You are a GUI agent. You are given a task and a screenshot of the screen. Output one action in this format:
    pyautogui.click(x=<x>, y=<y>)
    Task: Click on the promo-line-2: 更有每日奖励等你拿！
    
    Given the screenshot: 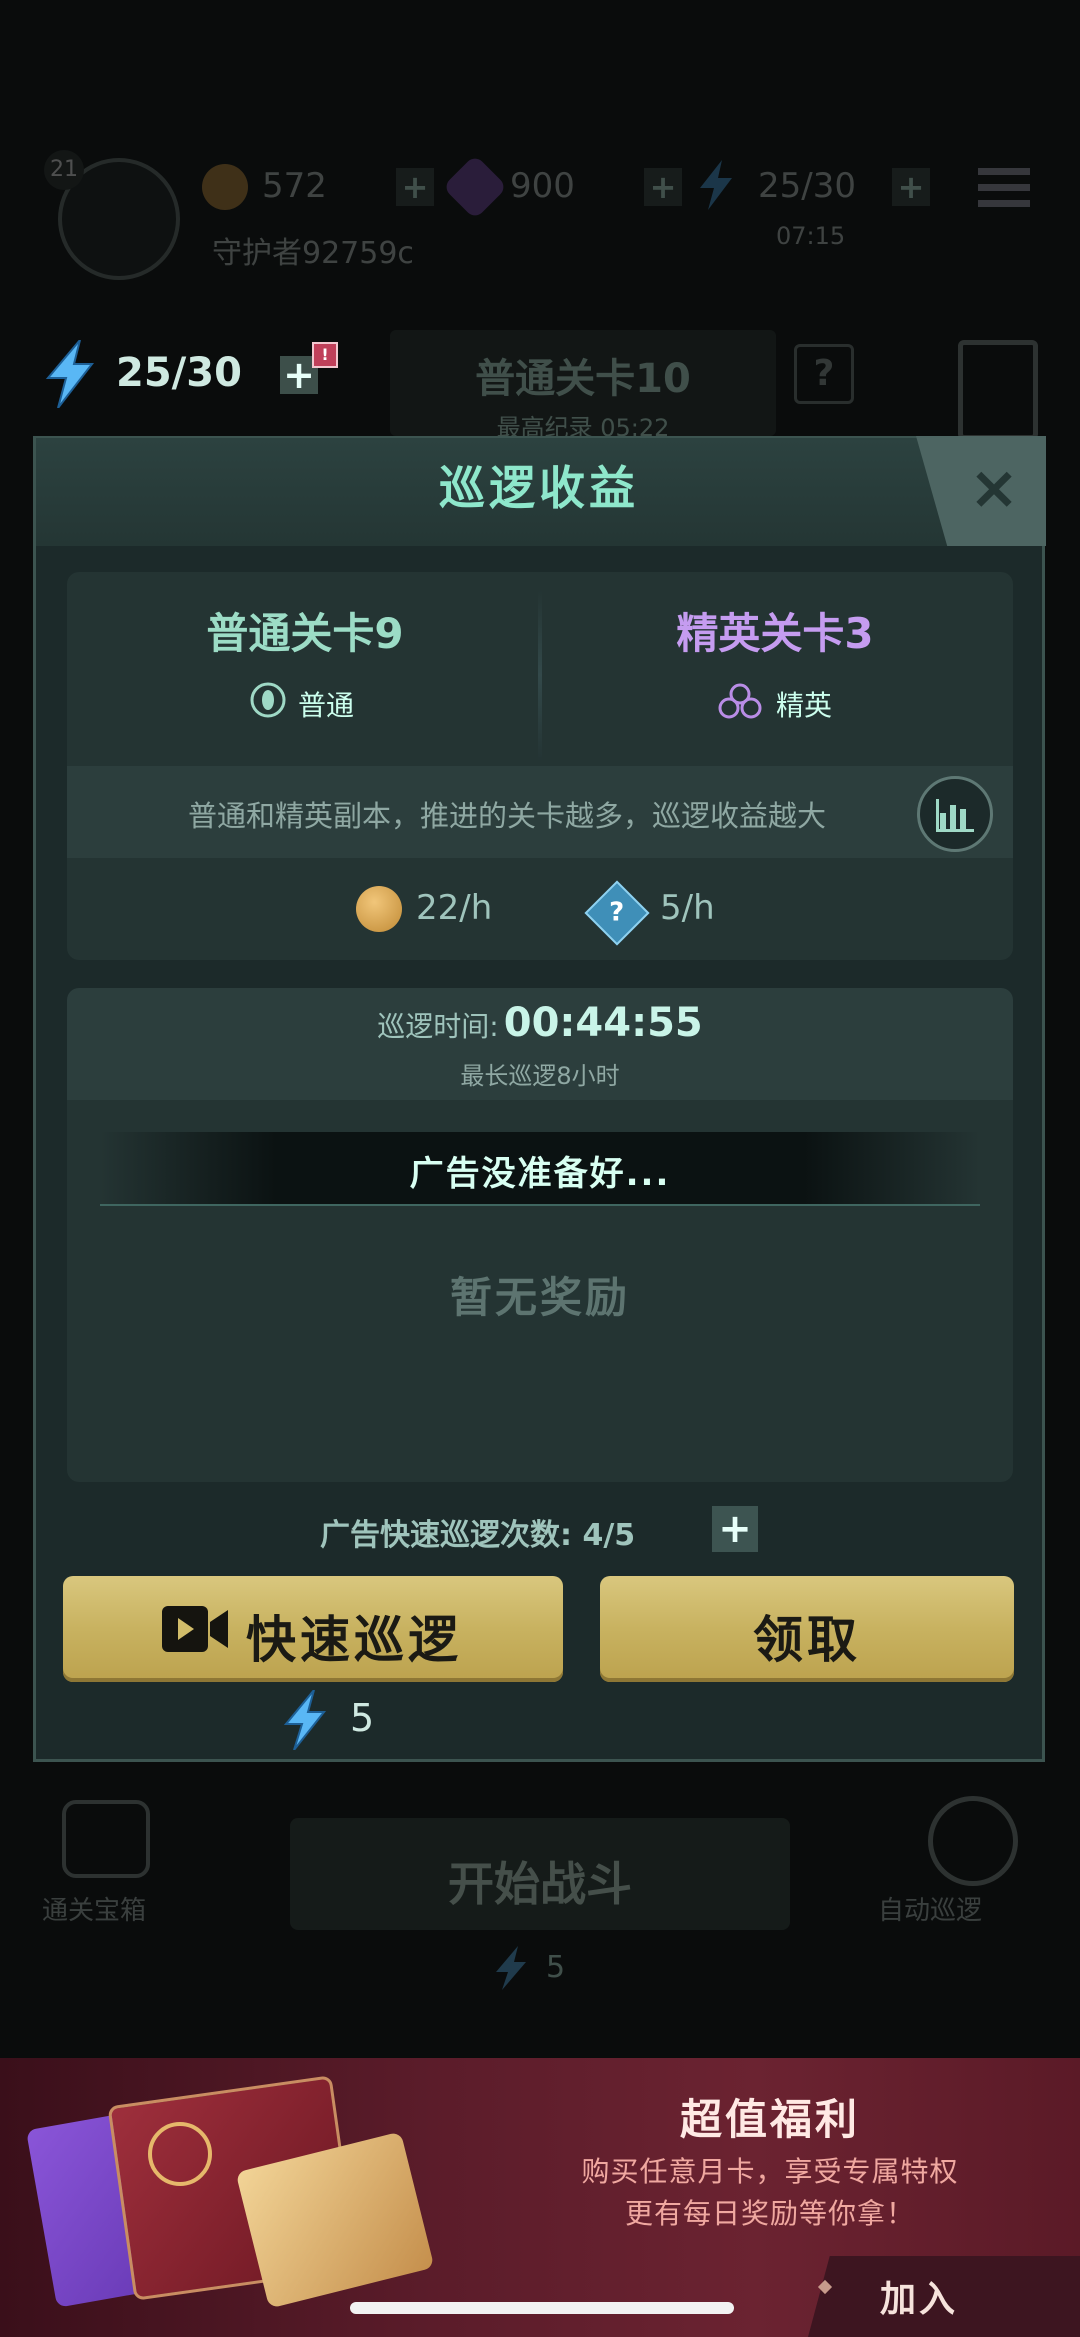 What is the action you would take?
    pyautogui.click(x=769, y=2213)
    